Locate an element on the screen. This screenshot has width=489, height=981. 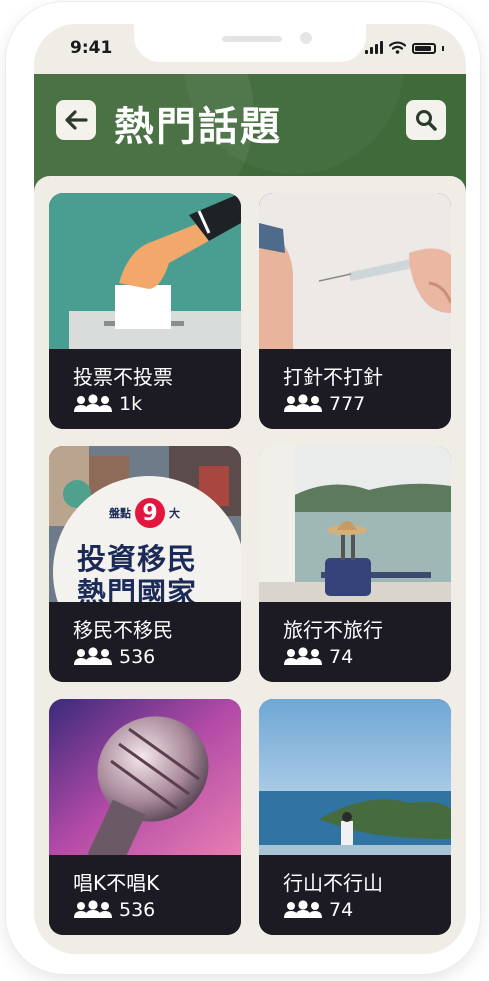
wifi-icon is located at coordinates (397, 47).